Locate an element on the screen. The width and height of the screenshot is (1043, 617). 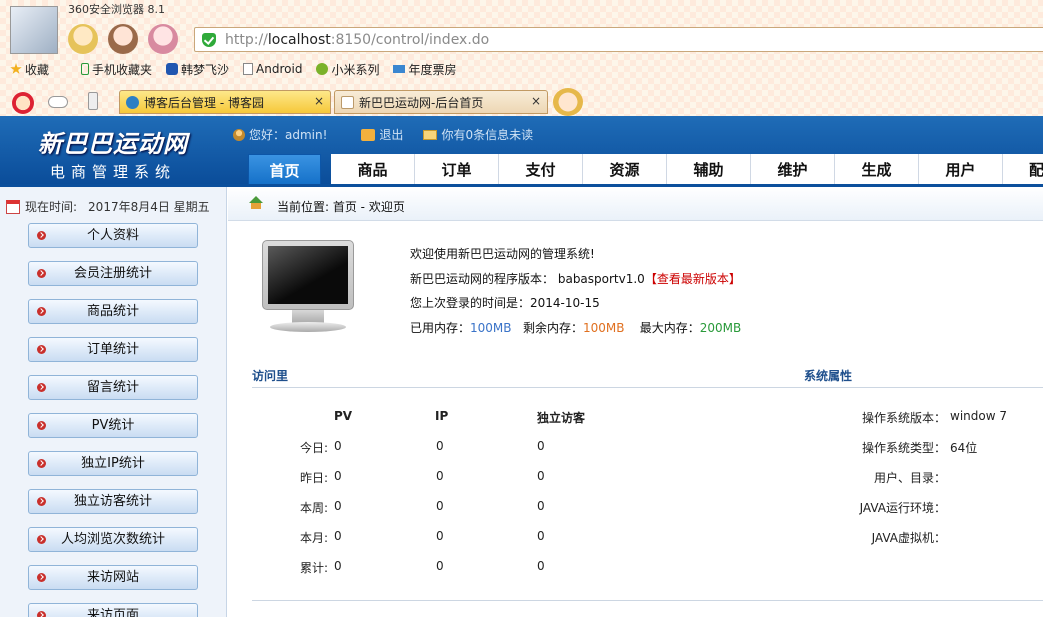
bookmark-boxoffice: 年度票房 is located at coordinates (424, 69).